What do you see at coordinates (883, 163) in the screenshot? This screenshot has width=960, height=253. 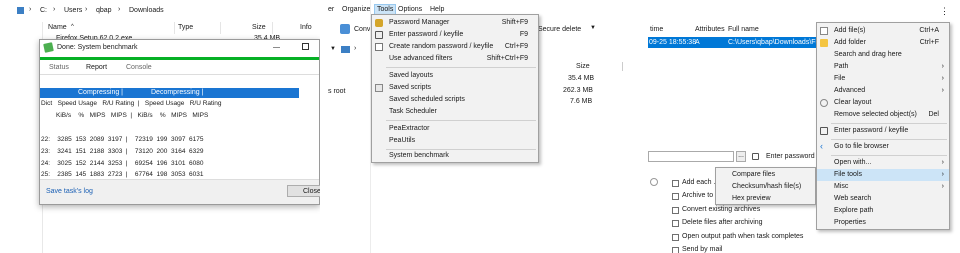 I see `menu-item-open-with: Open with... ›` at bounding box center [883, 163].